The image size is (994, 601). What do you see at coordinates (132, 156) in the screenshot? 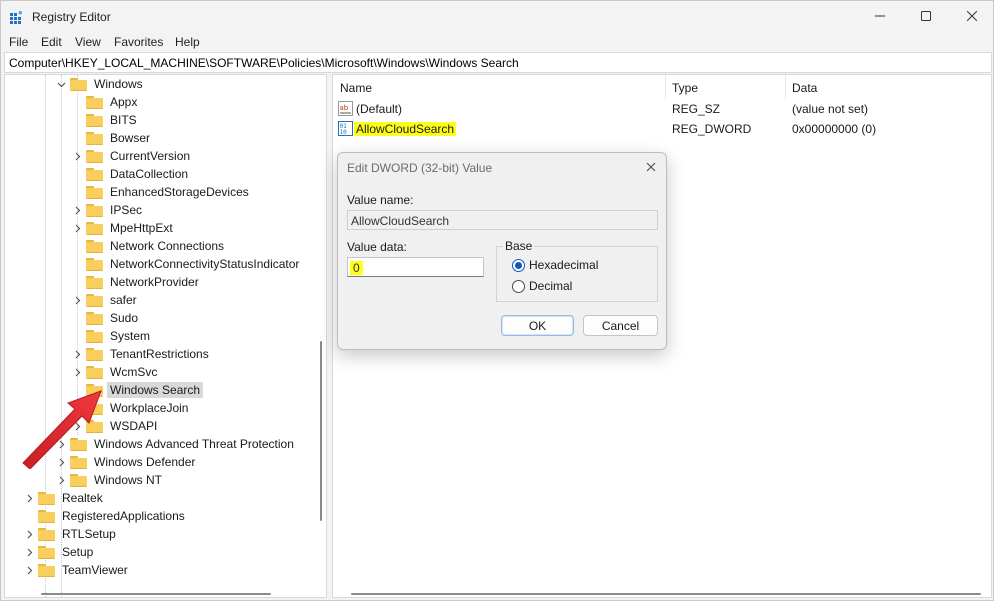
I see `tree-item: CurrentVersion` at bounding box center [132, 156].